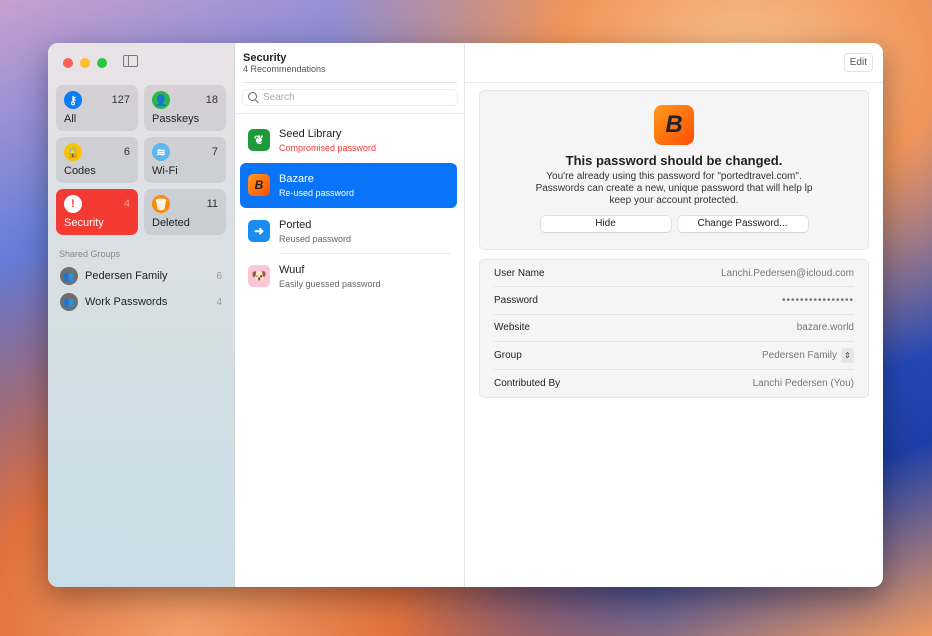 This screenshot has width=932, height=636. Describe the element at coordinates (211, 100) in the screenshot. I see `count: 18` at that location.